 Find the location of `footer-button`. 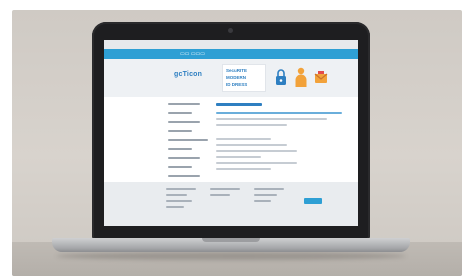

footer-button is located at coordinates (313, 201).